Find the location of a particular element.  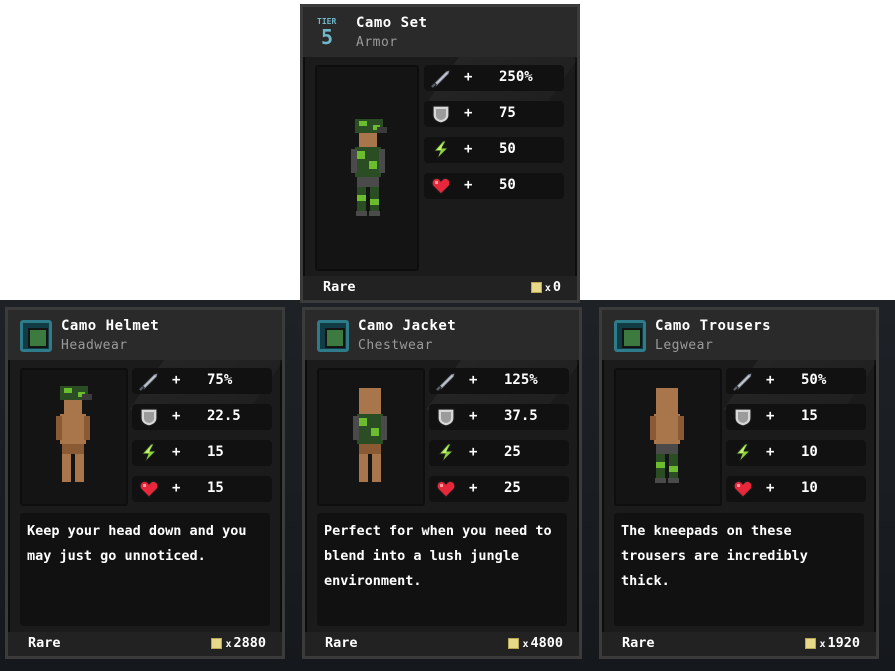

helmet-icon is located at coordinates (36, 336).